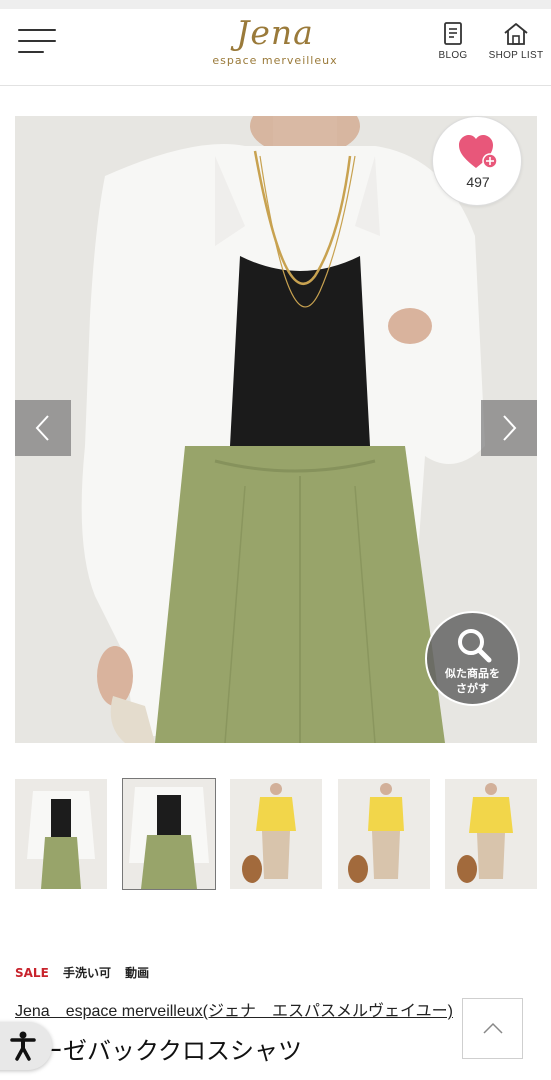 This screenshot has width=551, height=1080. Describe the element at coordinates (37, 41) in the screenshot. I see `hamburger-menu-icon` at that location.